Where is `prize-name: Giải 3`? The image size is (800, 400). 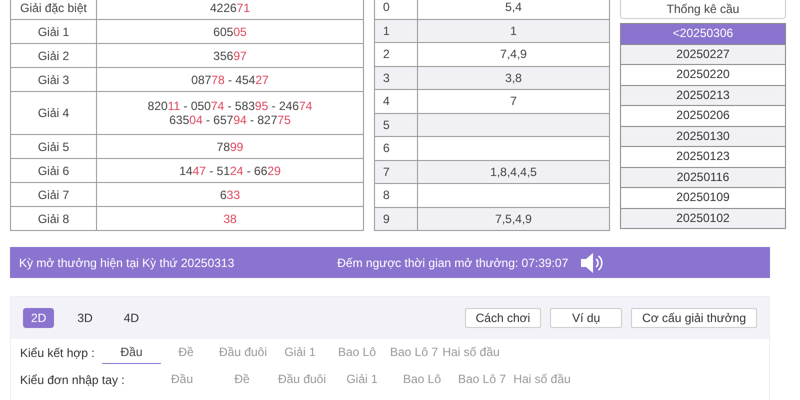 prize-name: Giải 3 is located at coordinates (53, 80).